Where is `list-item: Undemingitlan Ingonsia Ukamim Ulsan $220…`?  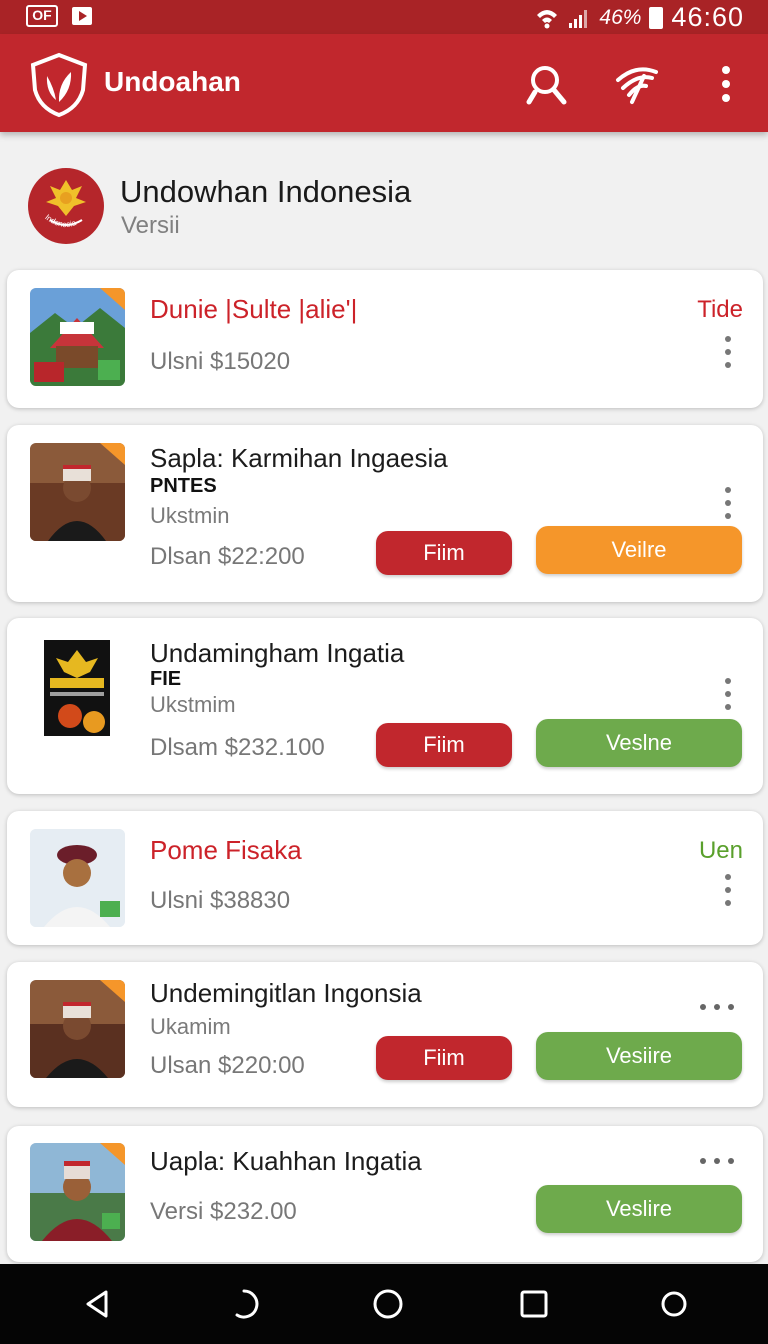 list-item: Undemingitlan Ingonsia Ukamim Ulsan $220… is located at coordinates (385, 1034).